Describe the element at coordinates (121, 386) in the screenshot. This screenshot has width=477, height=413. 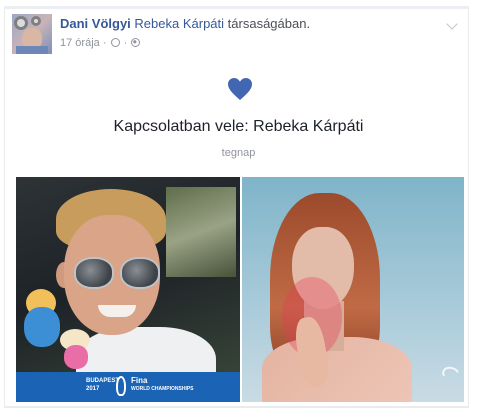
I see `fina-emblem-icon` at that location.